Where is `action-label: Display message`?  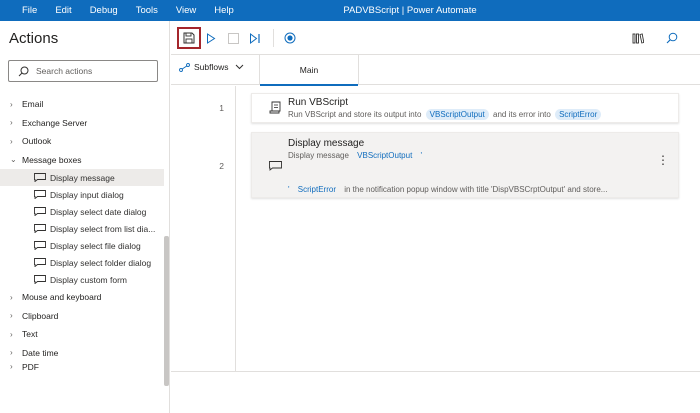 action-label: Display message is located at coordinates (82, 177).